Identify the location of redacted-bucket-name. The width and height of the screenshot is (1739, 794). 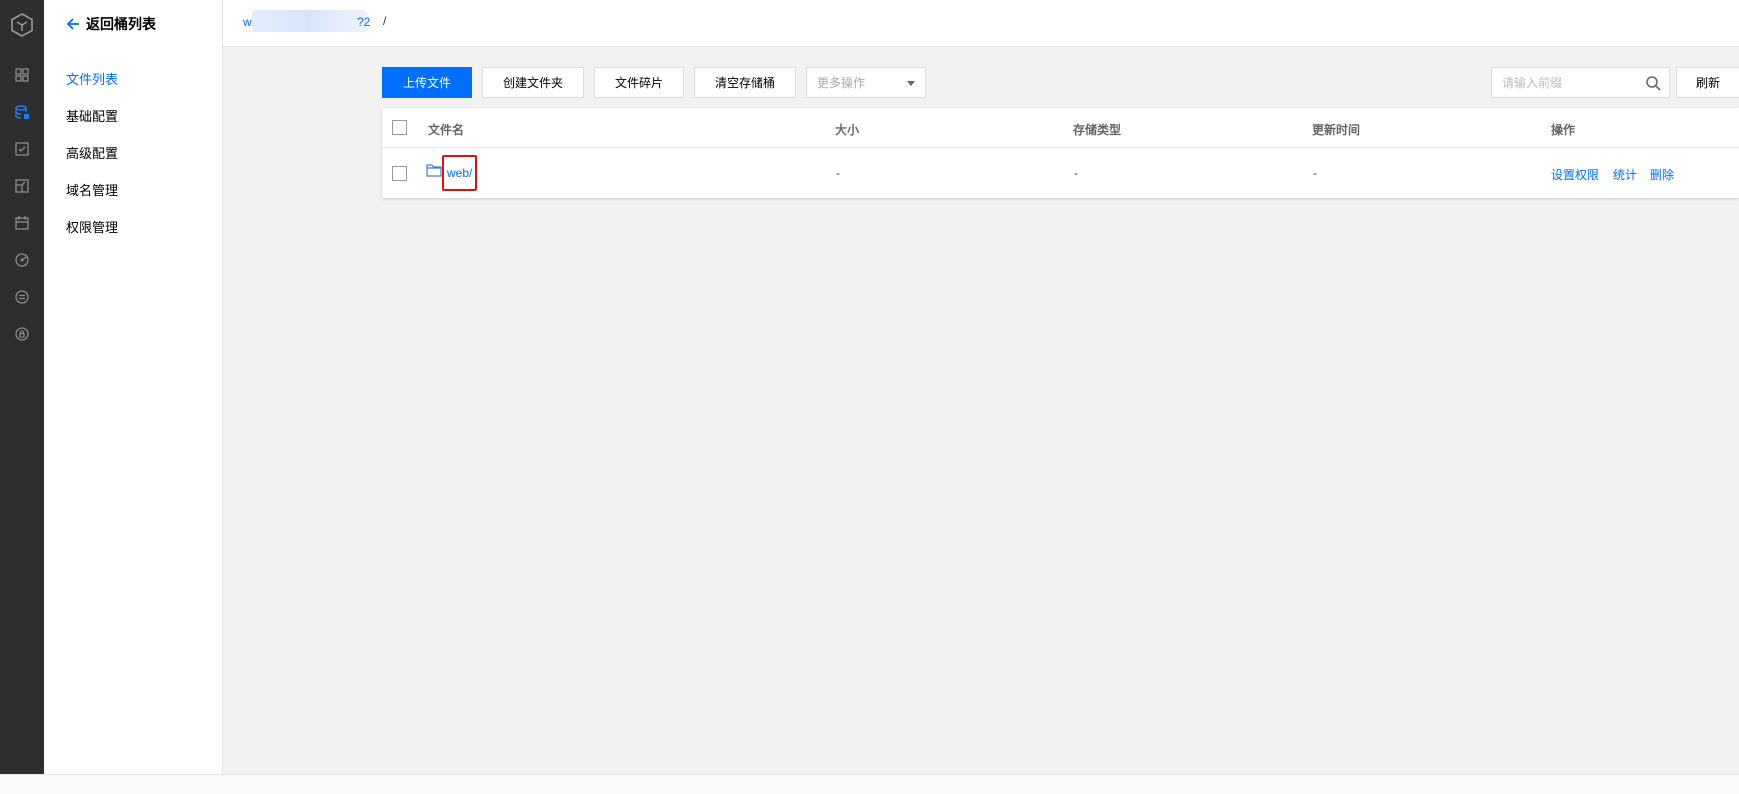
(309, 21).